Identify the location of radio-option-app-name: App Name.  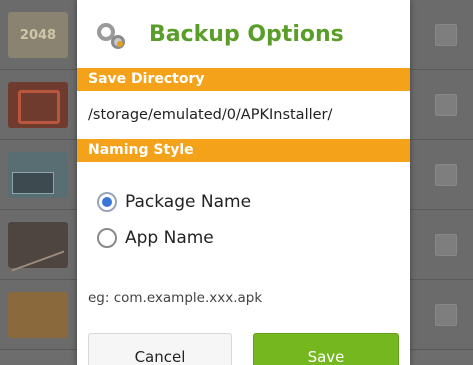
(253, 238).